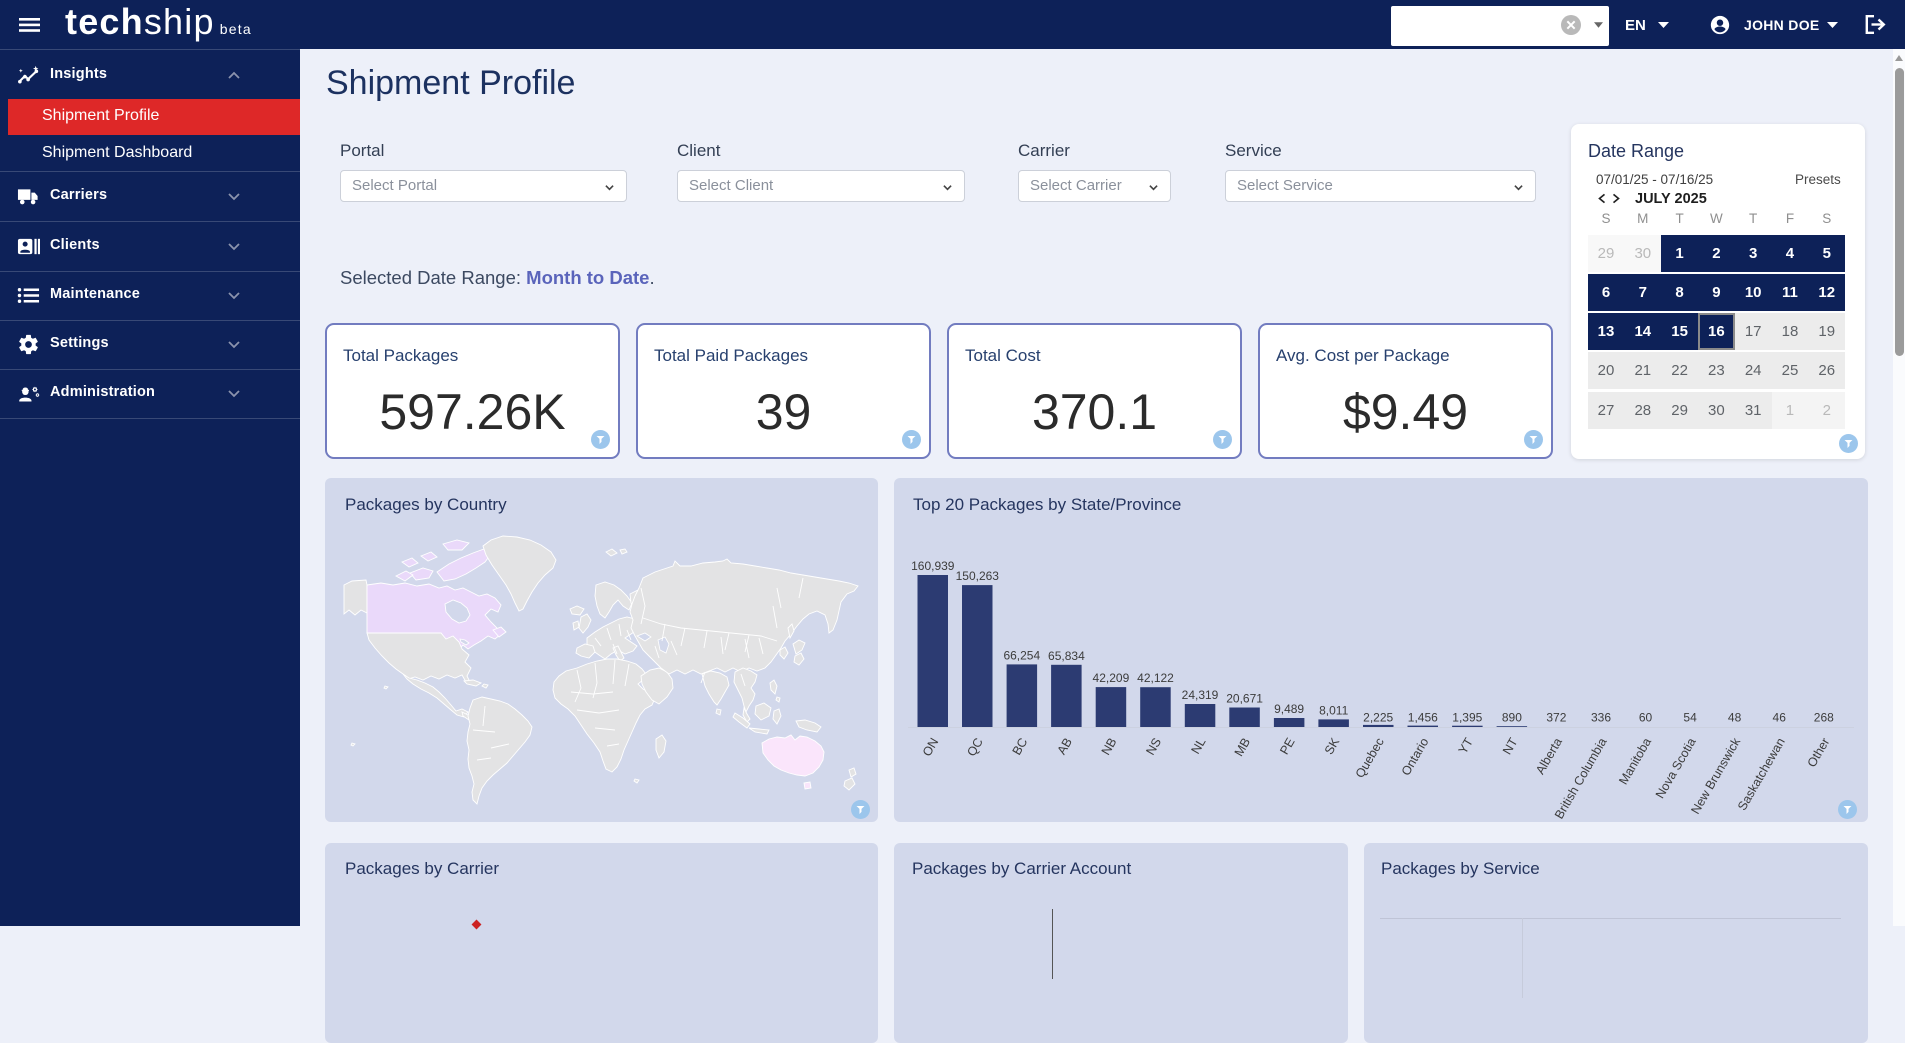  What do you see at coordinates (1676, 767) in the screenshot?
I see `svg-text: Nova Scotia` at bounding box center [1676, 767].